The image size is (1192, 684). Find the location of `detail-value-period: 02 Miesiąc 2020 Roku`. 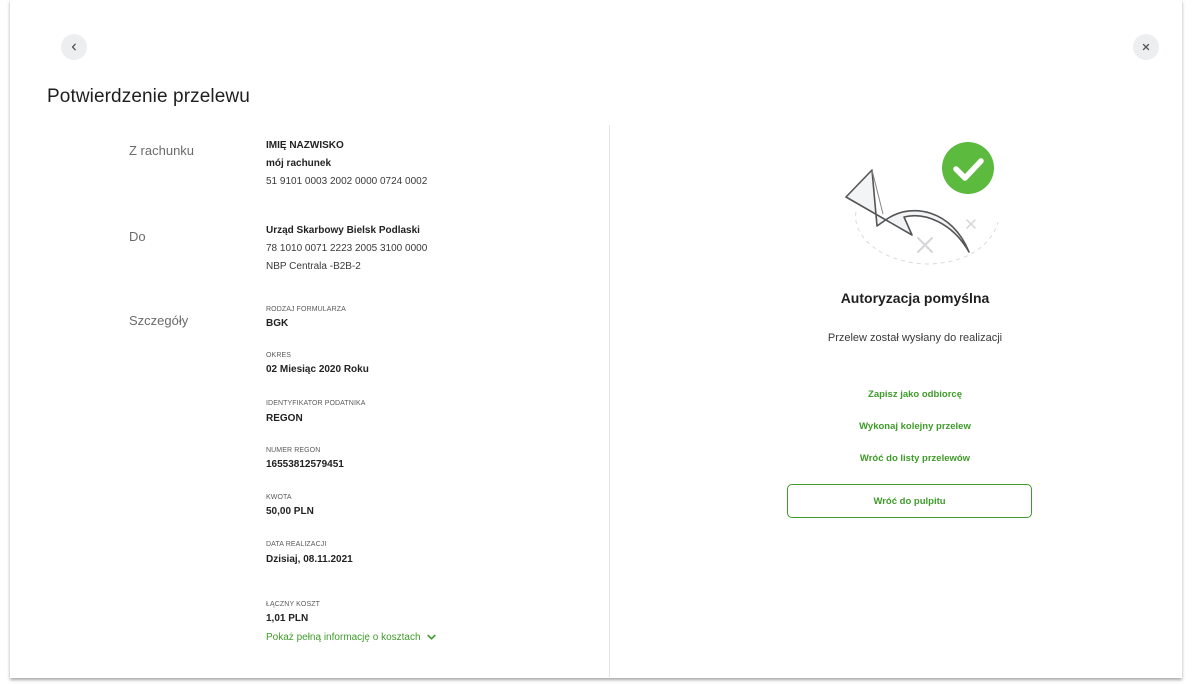

detail-value-period: 02 Miesiąc 2020 Roku is located at coordinates (317, 369).